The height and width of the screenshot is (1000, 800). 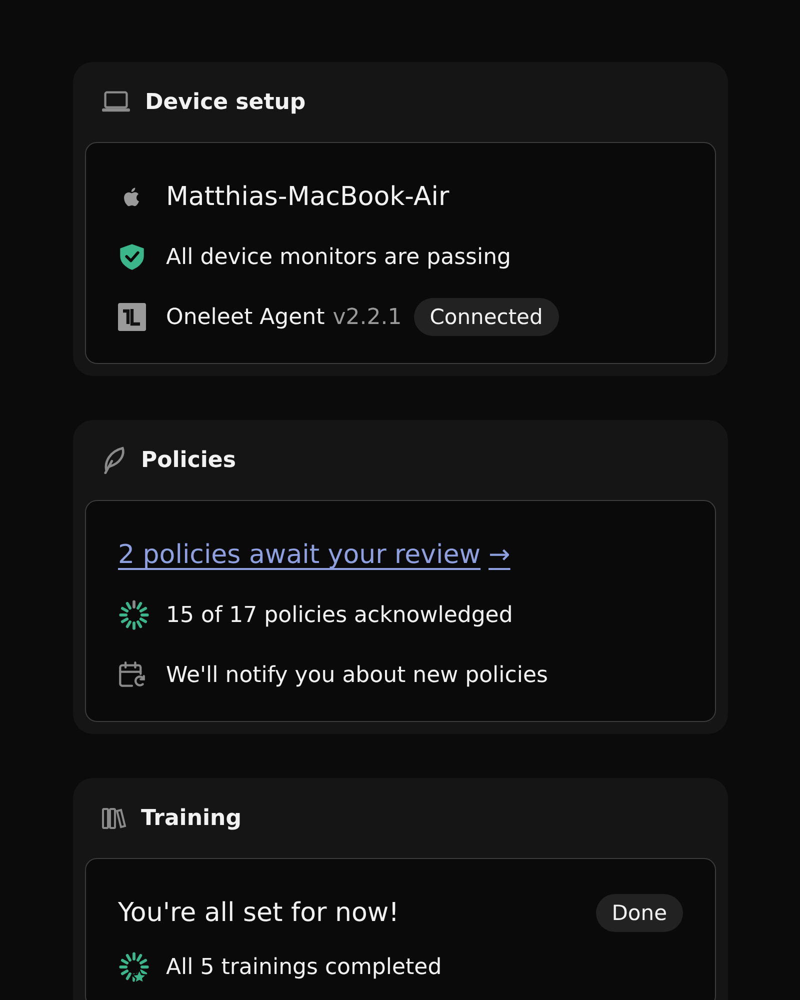 I want to click on status-heading: You're all set for now!, so click(x=259, y=913).